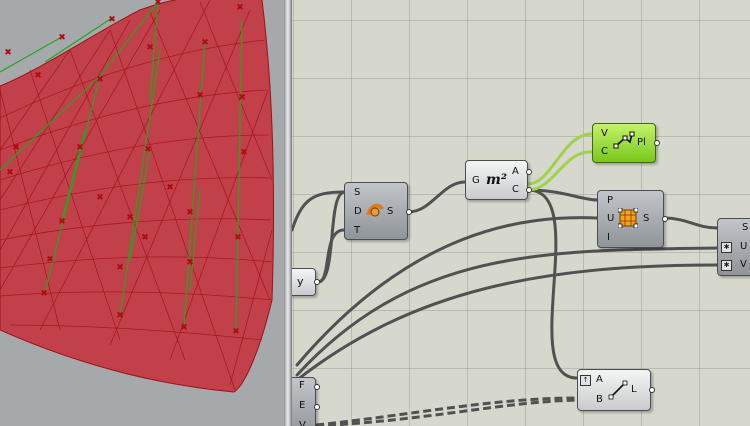 The width and height of the screenshot is (750, 426). Describe the element at coordinates (300, 281) in the screenshot. I see `y-label: y` at that location.